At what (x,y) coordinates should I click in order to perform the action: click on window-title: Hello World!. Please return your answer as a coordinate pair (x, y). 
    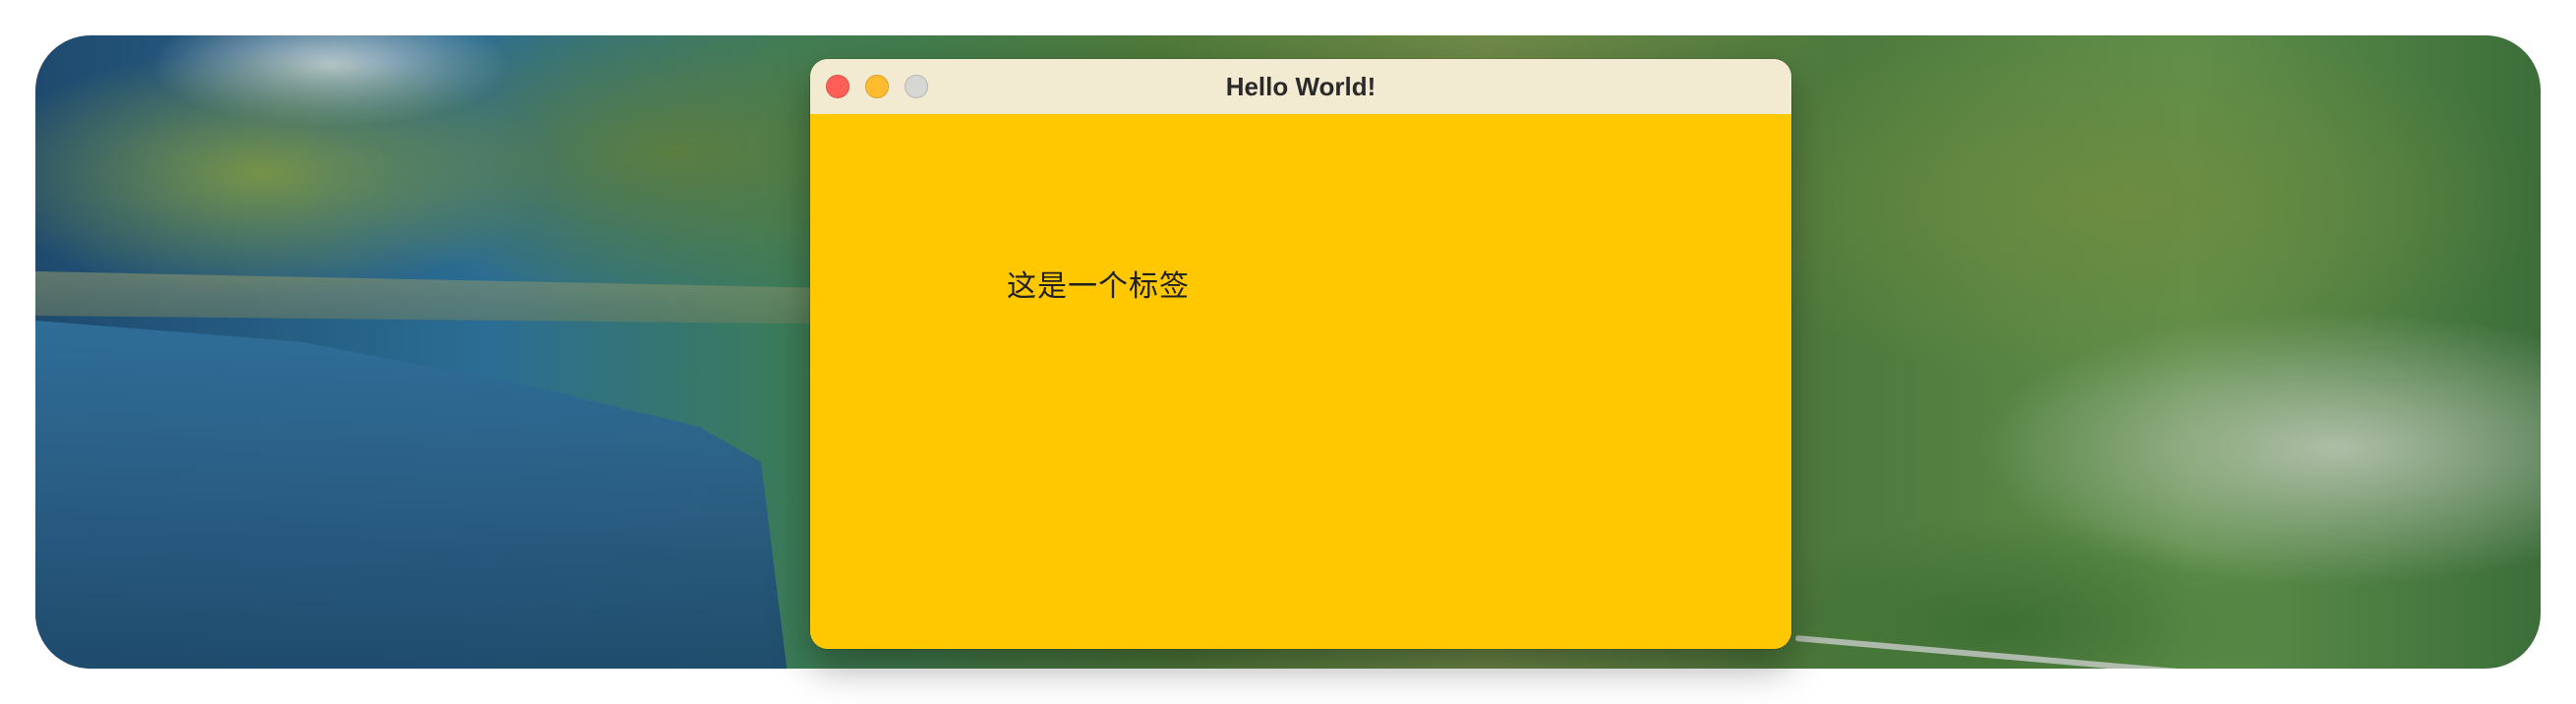
    Looking at the image, I should click on (1300, 86).